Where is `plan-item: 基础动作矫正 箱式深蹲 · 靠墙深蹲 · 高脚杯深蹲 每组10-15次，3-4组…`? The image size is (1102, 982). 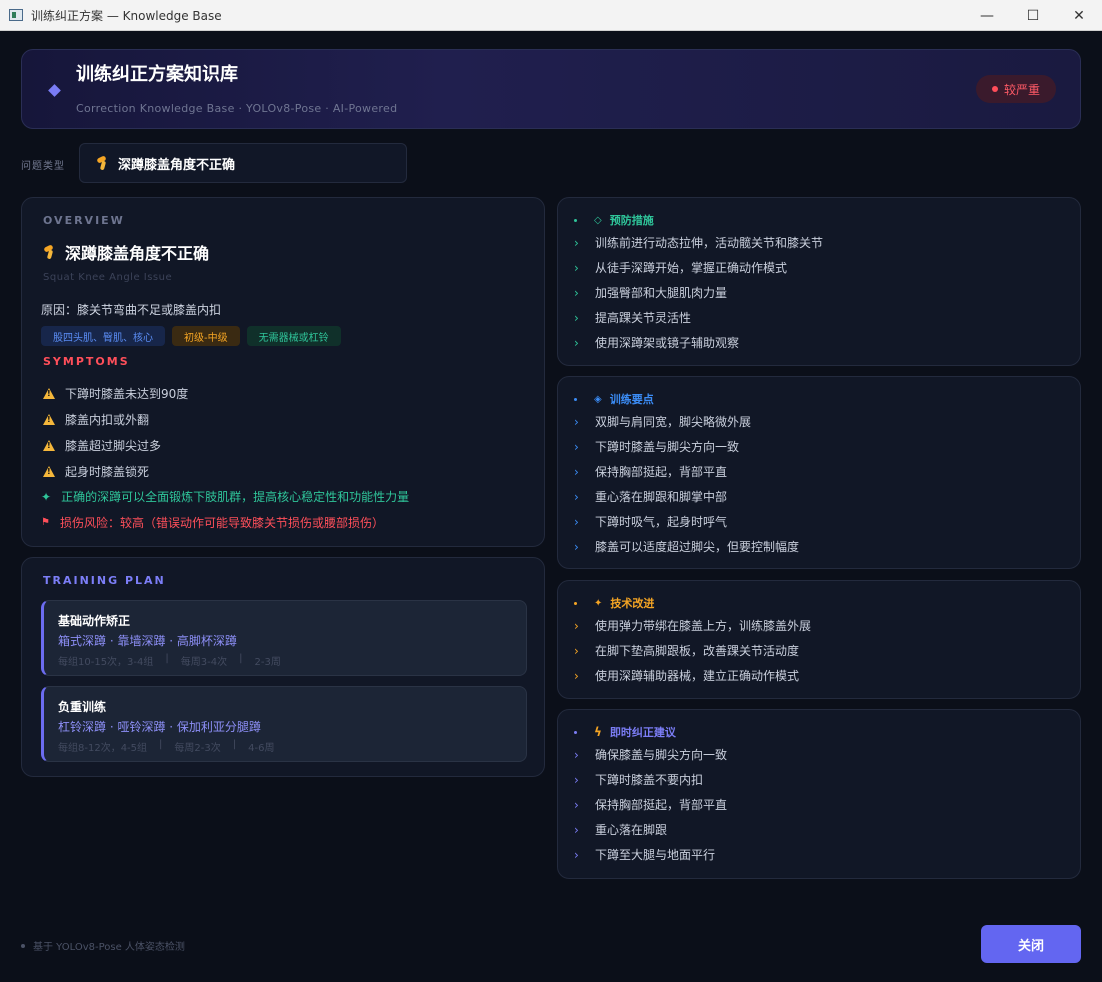 plan-item: 基础动作矫正 箱式深蹲 · 靠墙深蹲 · 高脚杯深蹲 每组10-15次，3-4组… is located at coordinates (284, 638).